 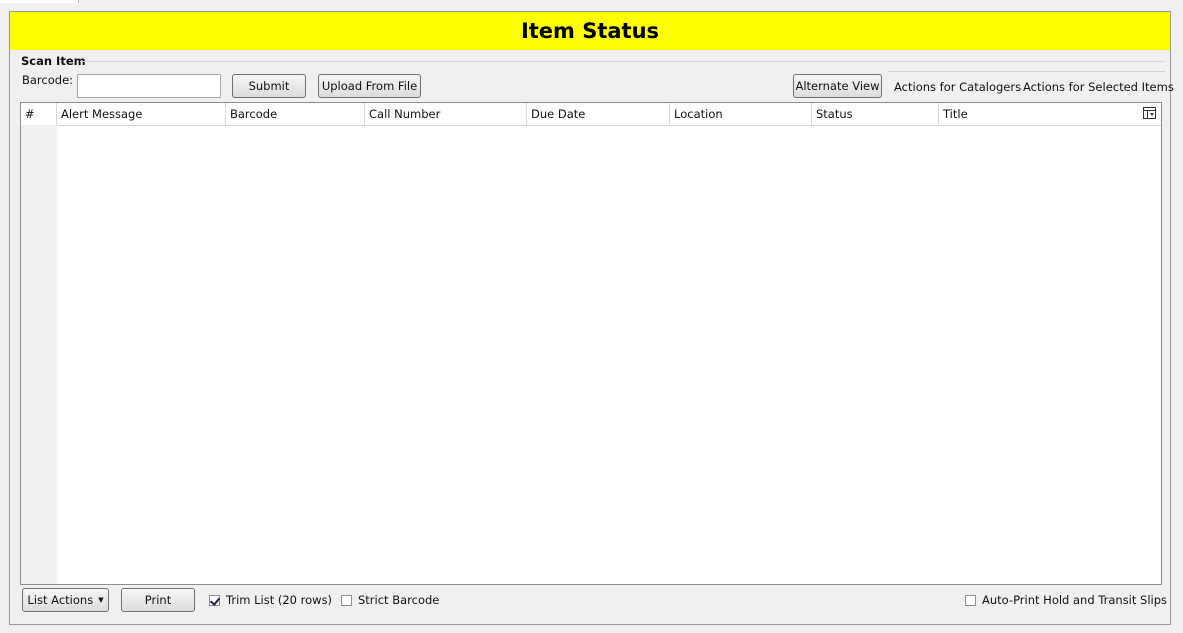 I want to click on column-header-barcode: Barcode, so click(x=295, y=114).